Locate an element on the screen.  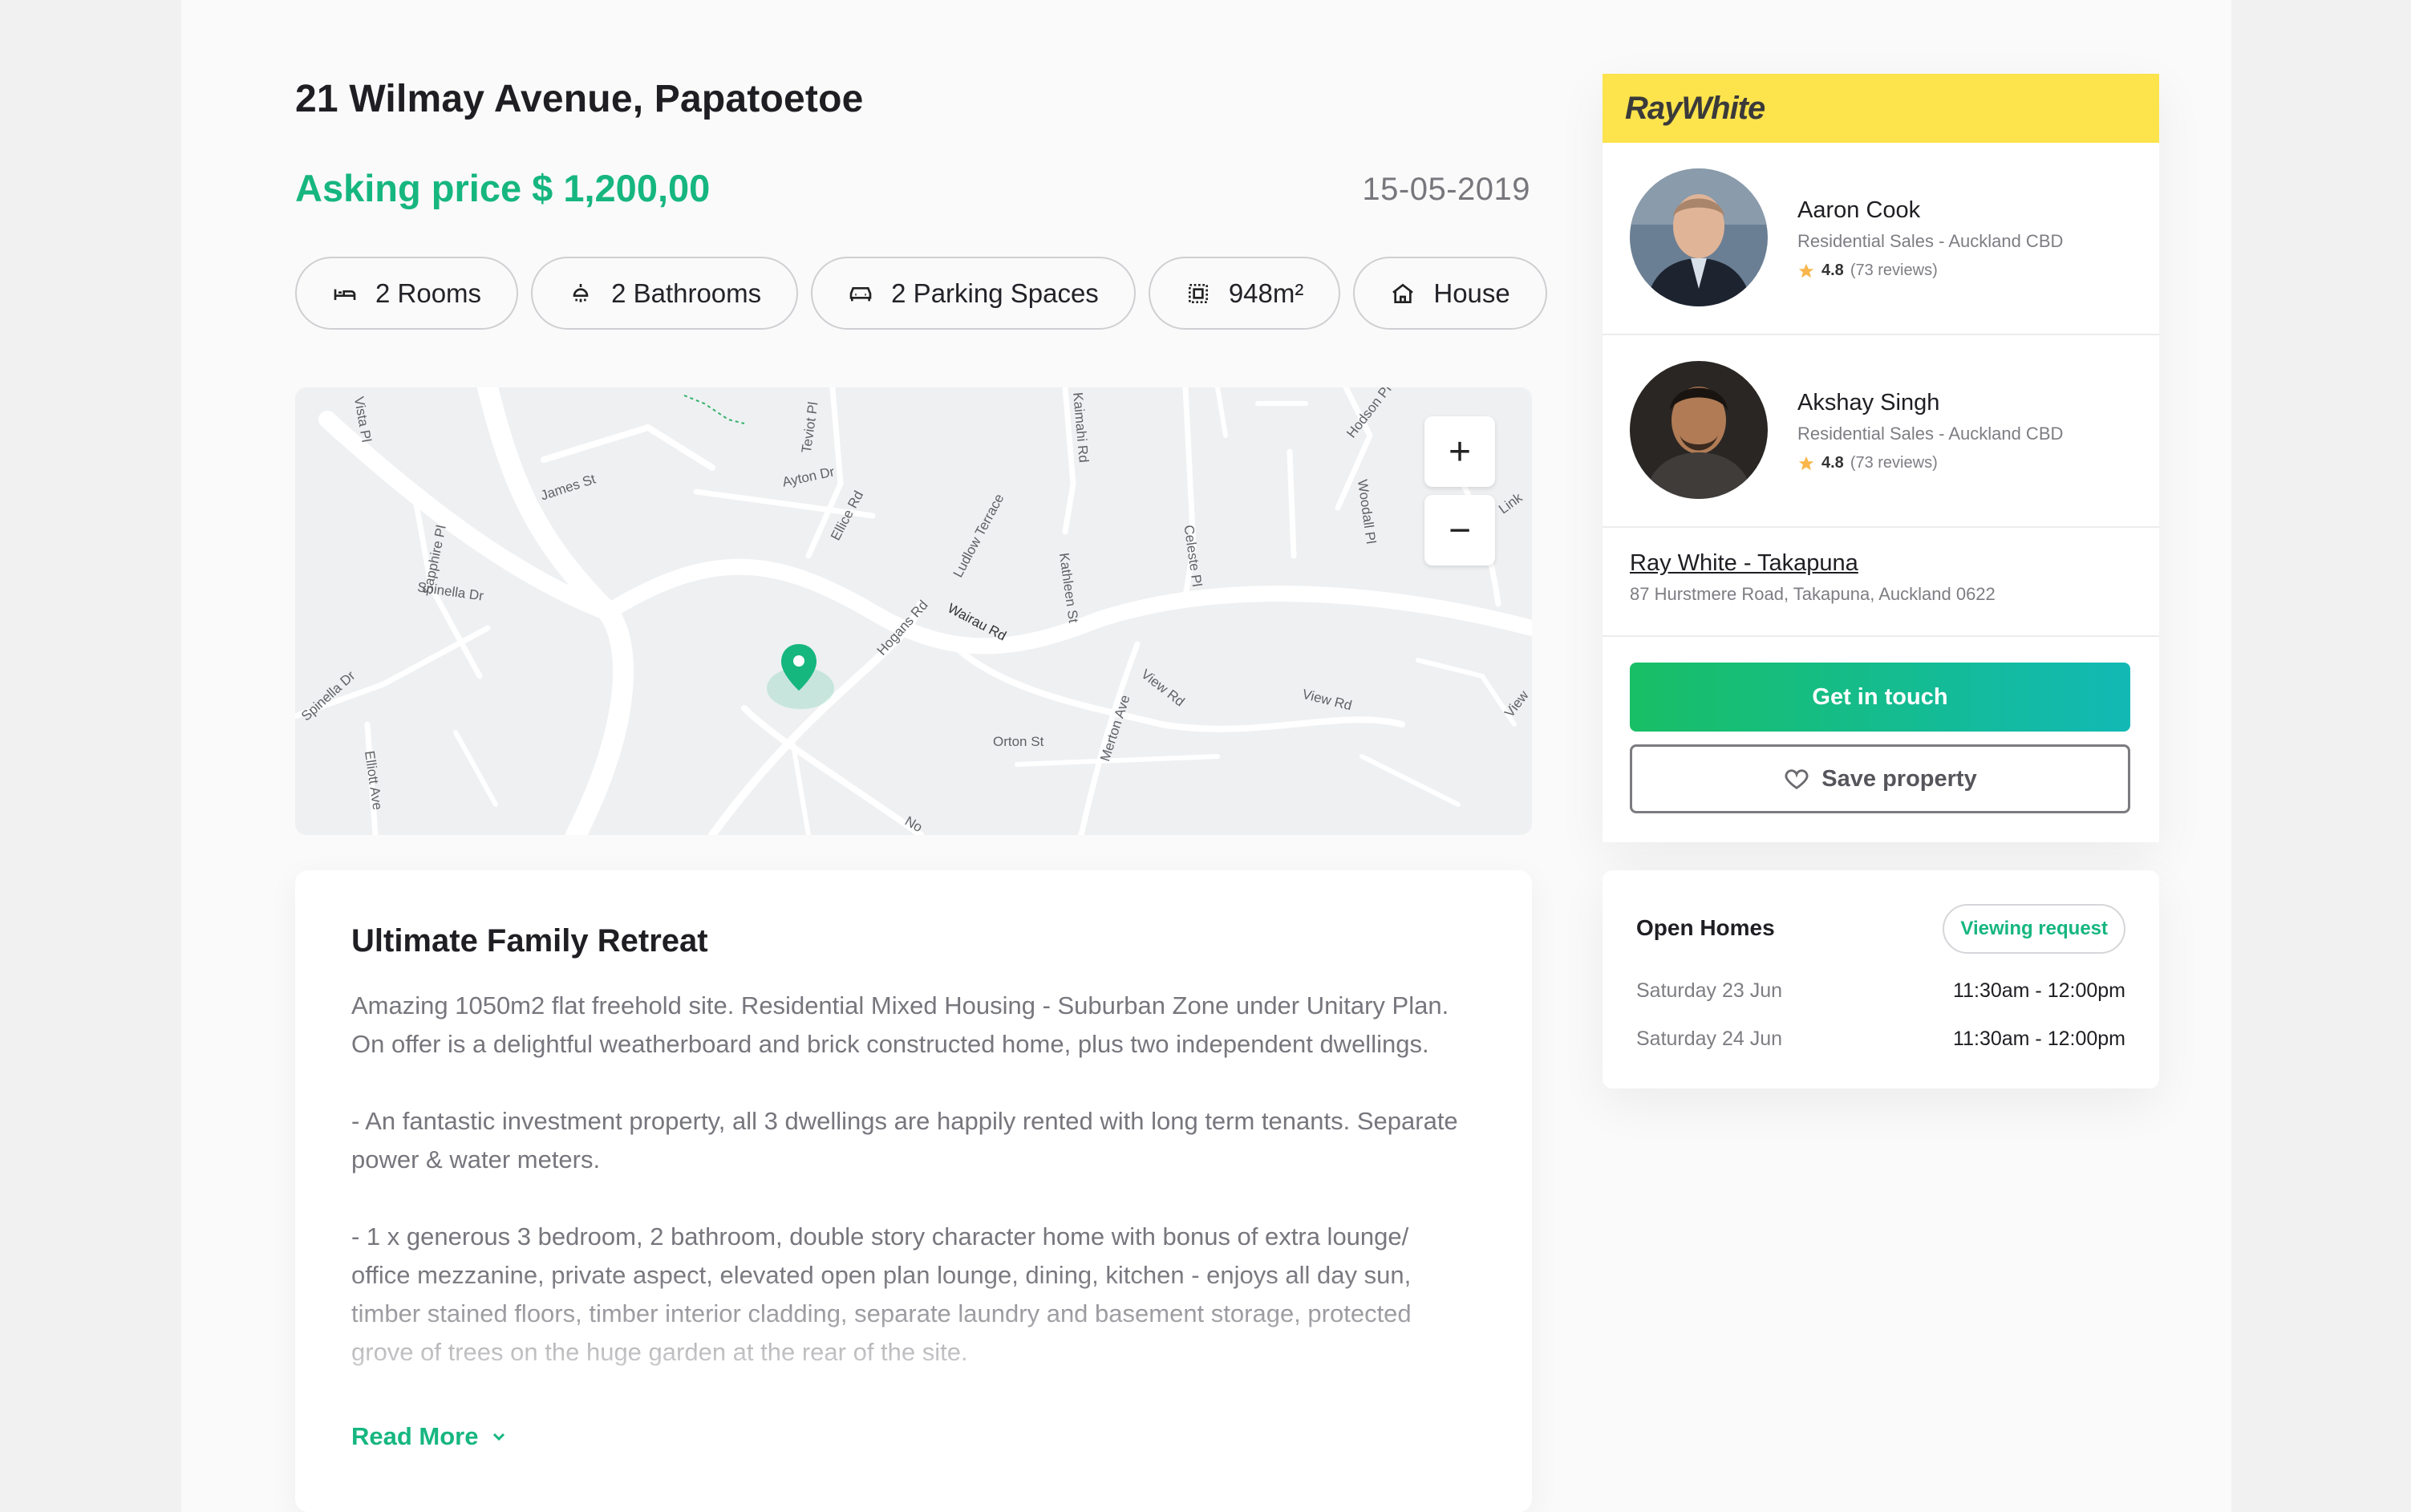
read-more-link: Read More is located at coordinates (430, 1436).